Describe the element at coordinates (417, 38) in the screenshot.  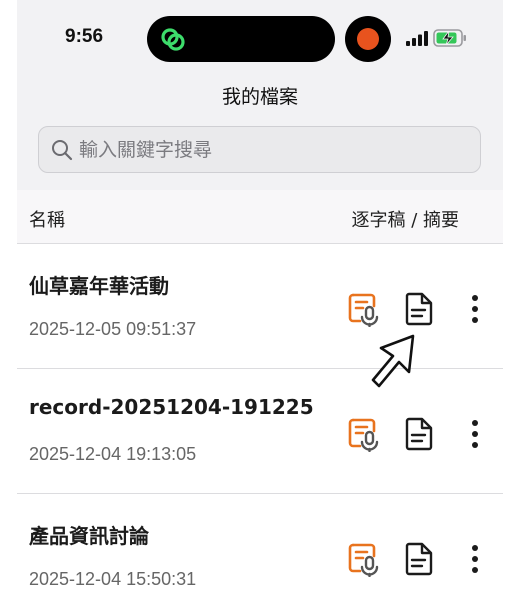
I see `cellular-signal-icon` at that location.